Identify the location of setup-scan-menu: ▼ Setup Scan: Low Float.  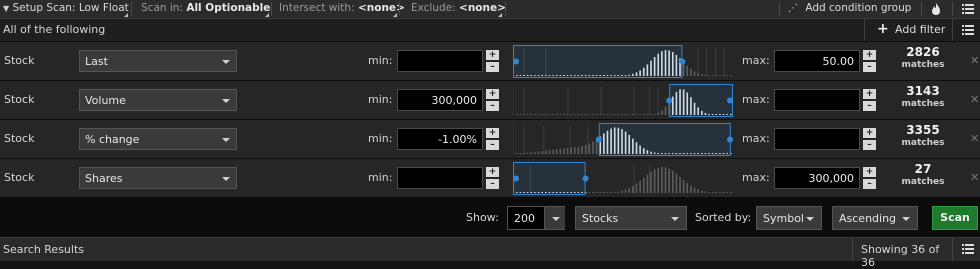
(66, 9).